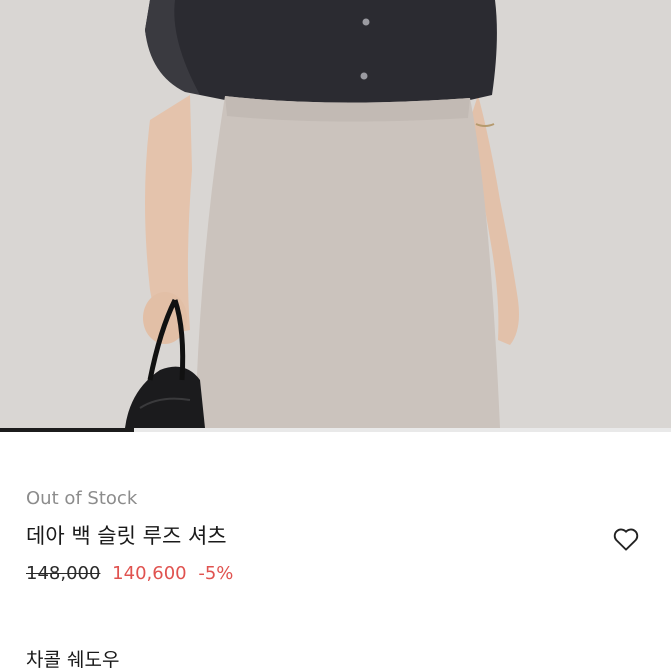  I want to click on original-price: 148,000, so click(63, 573).